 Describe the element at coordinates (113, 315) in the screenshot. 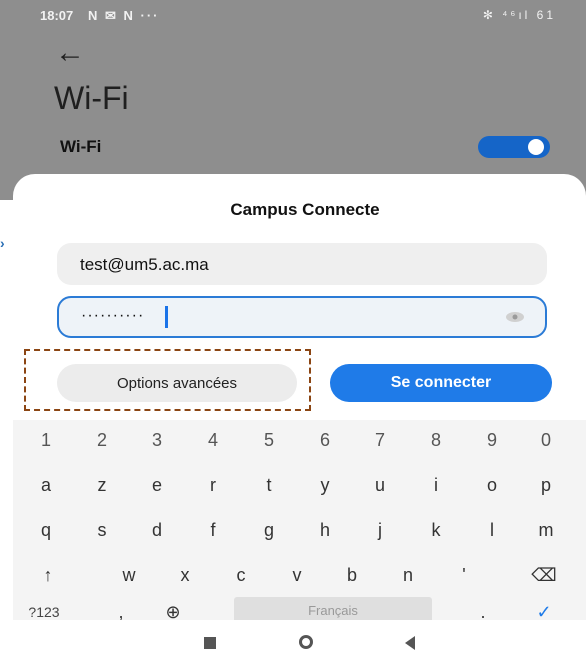

I see `password-value: ··········` at that location.